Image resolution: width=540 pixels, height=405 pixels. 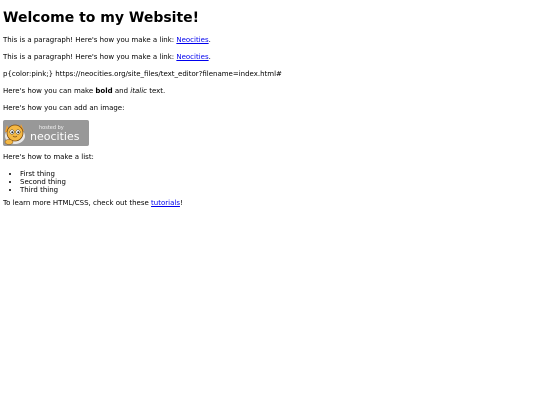 I want to click on hosted-by-neocities-badge: hosted by neocities, so click(x=46, y=133).